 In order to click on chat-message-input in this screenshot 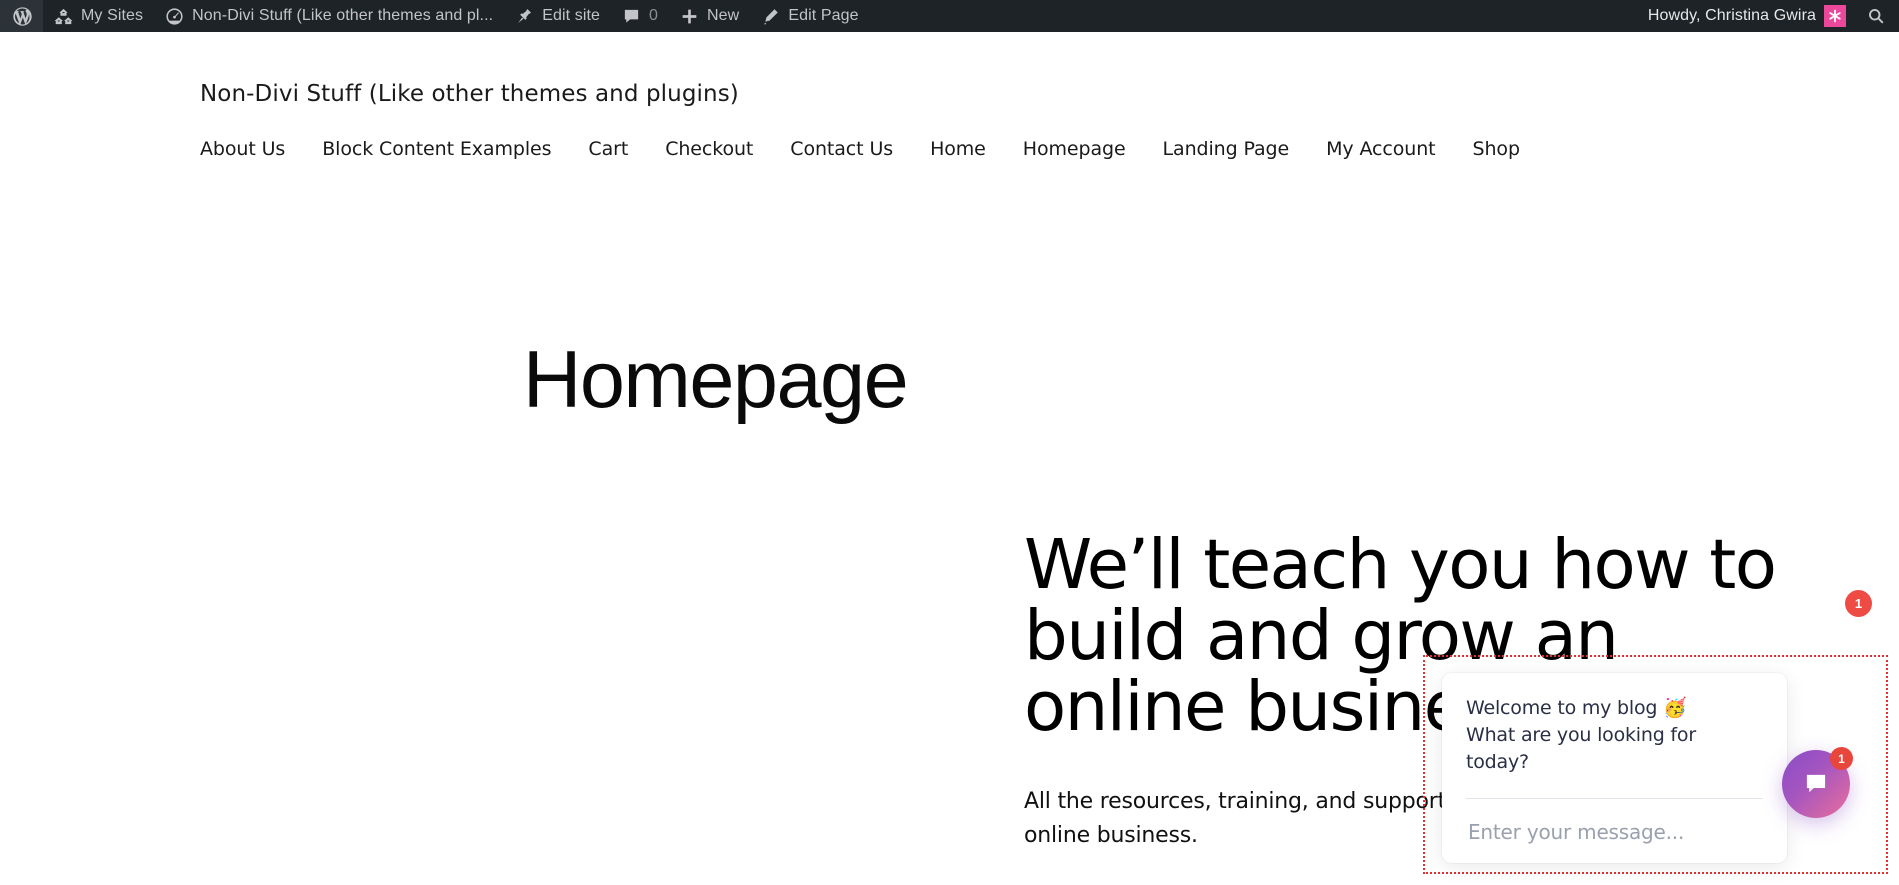, I will do `click(1614, 831)`.